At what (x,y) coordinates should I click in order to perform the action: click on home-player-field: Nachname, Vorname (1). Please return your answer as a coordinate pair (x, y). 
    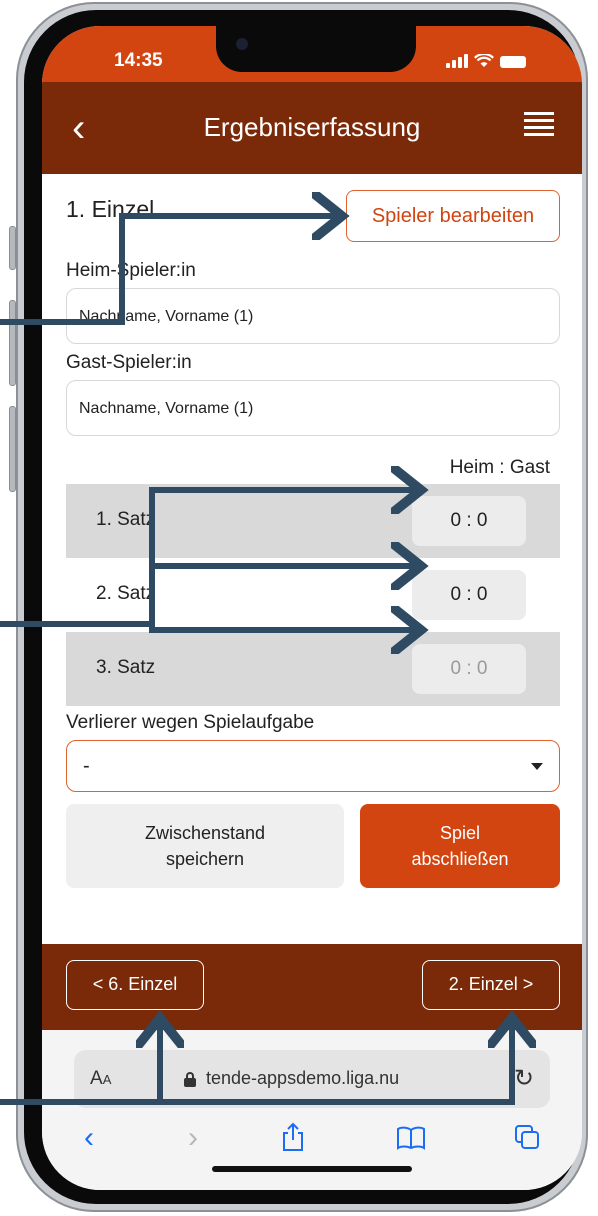
    Looking at the image, I should click on (313, 316).